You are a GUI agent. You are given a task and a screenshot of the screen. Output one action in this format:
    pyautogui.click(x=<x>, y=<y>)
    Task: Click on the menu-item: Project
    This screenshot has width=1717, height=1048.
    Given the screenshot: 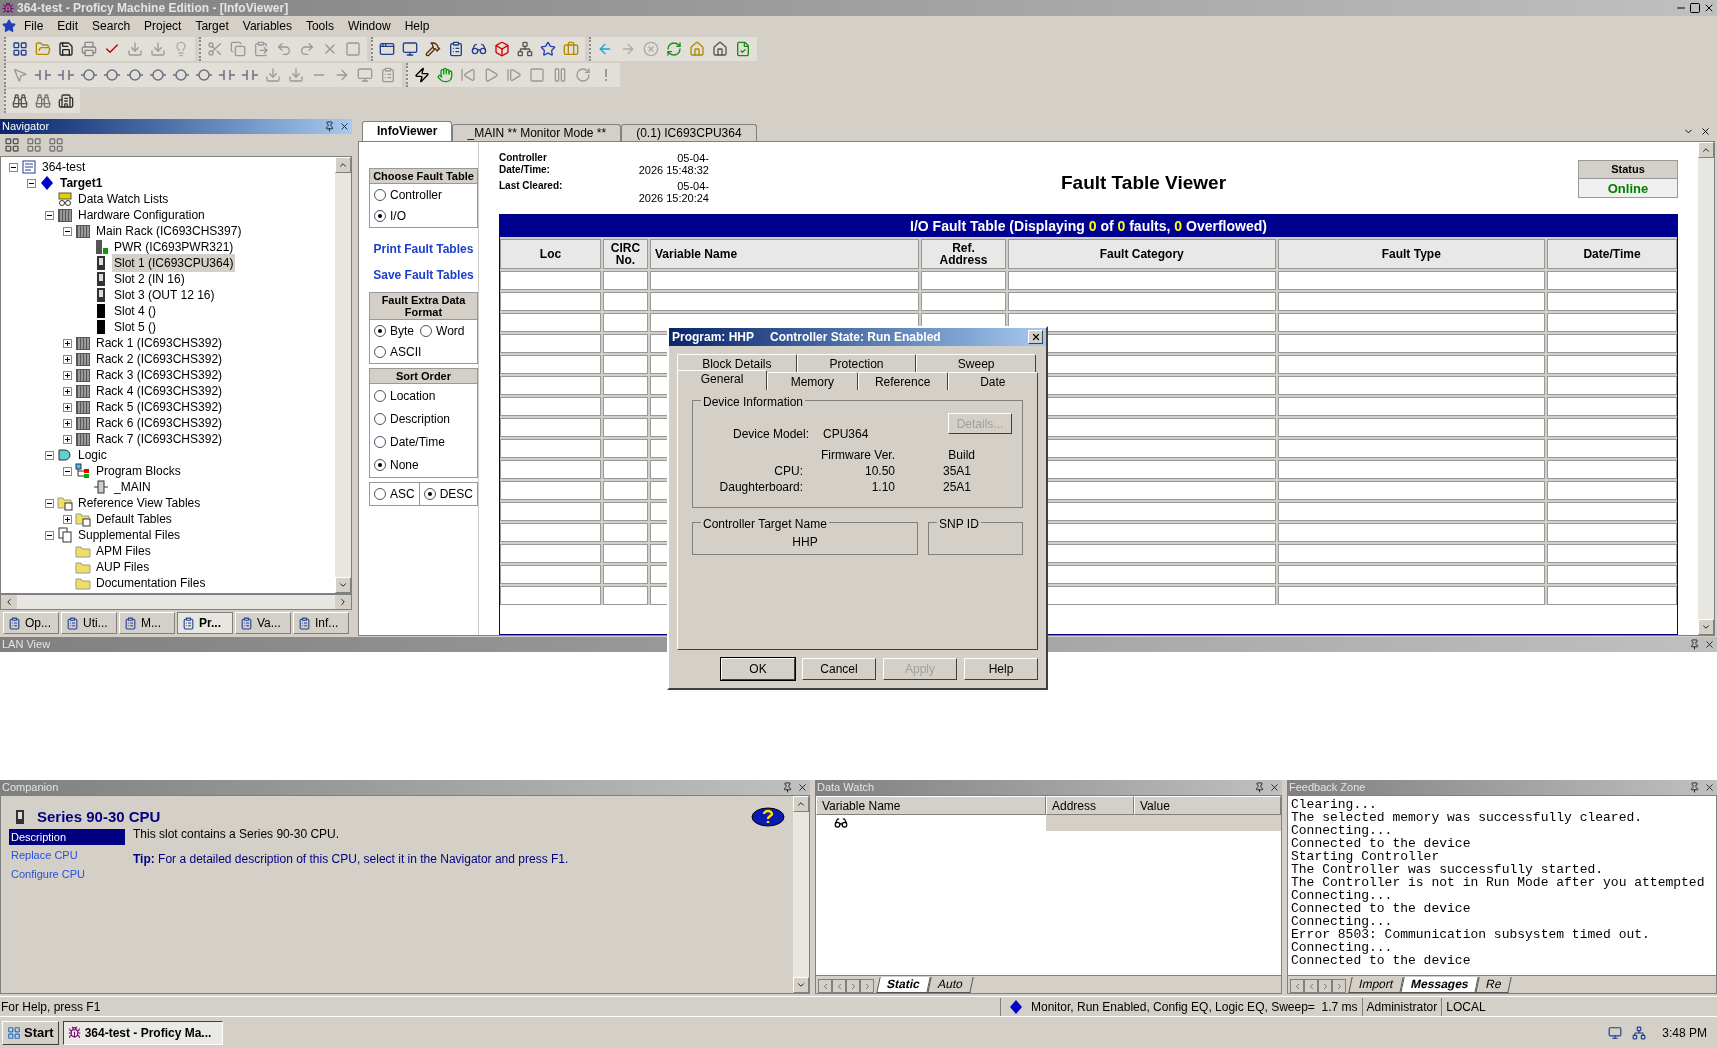 What is the action you would take?
    pyautogui.click(x=163, y=25)
    